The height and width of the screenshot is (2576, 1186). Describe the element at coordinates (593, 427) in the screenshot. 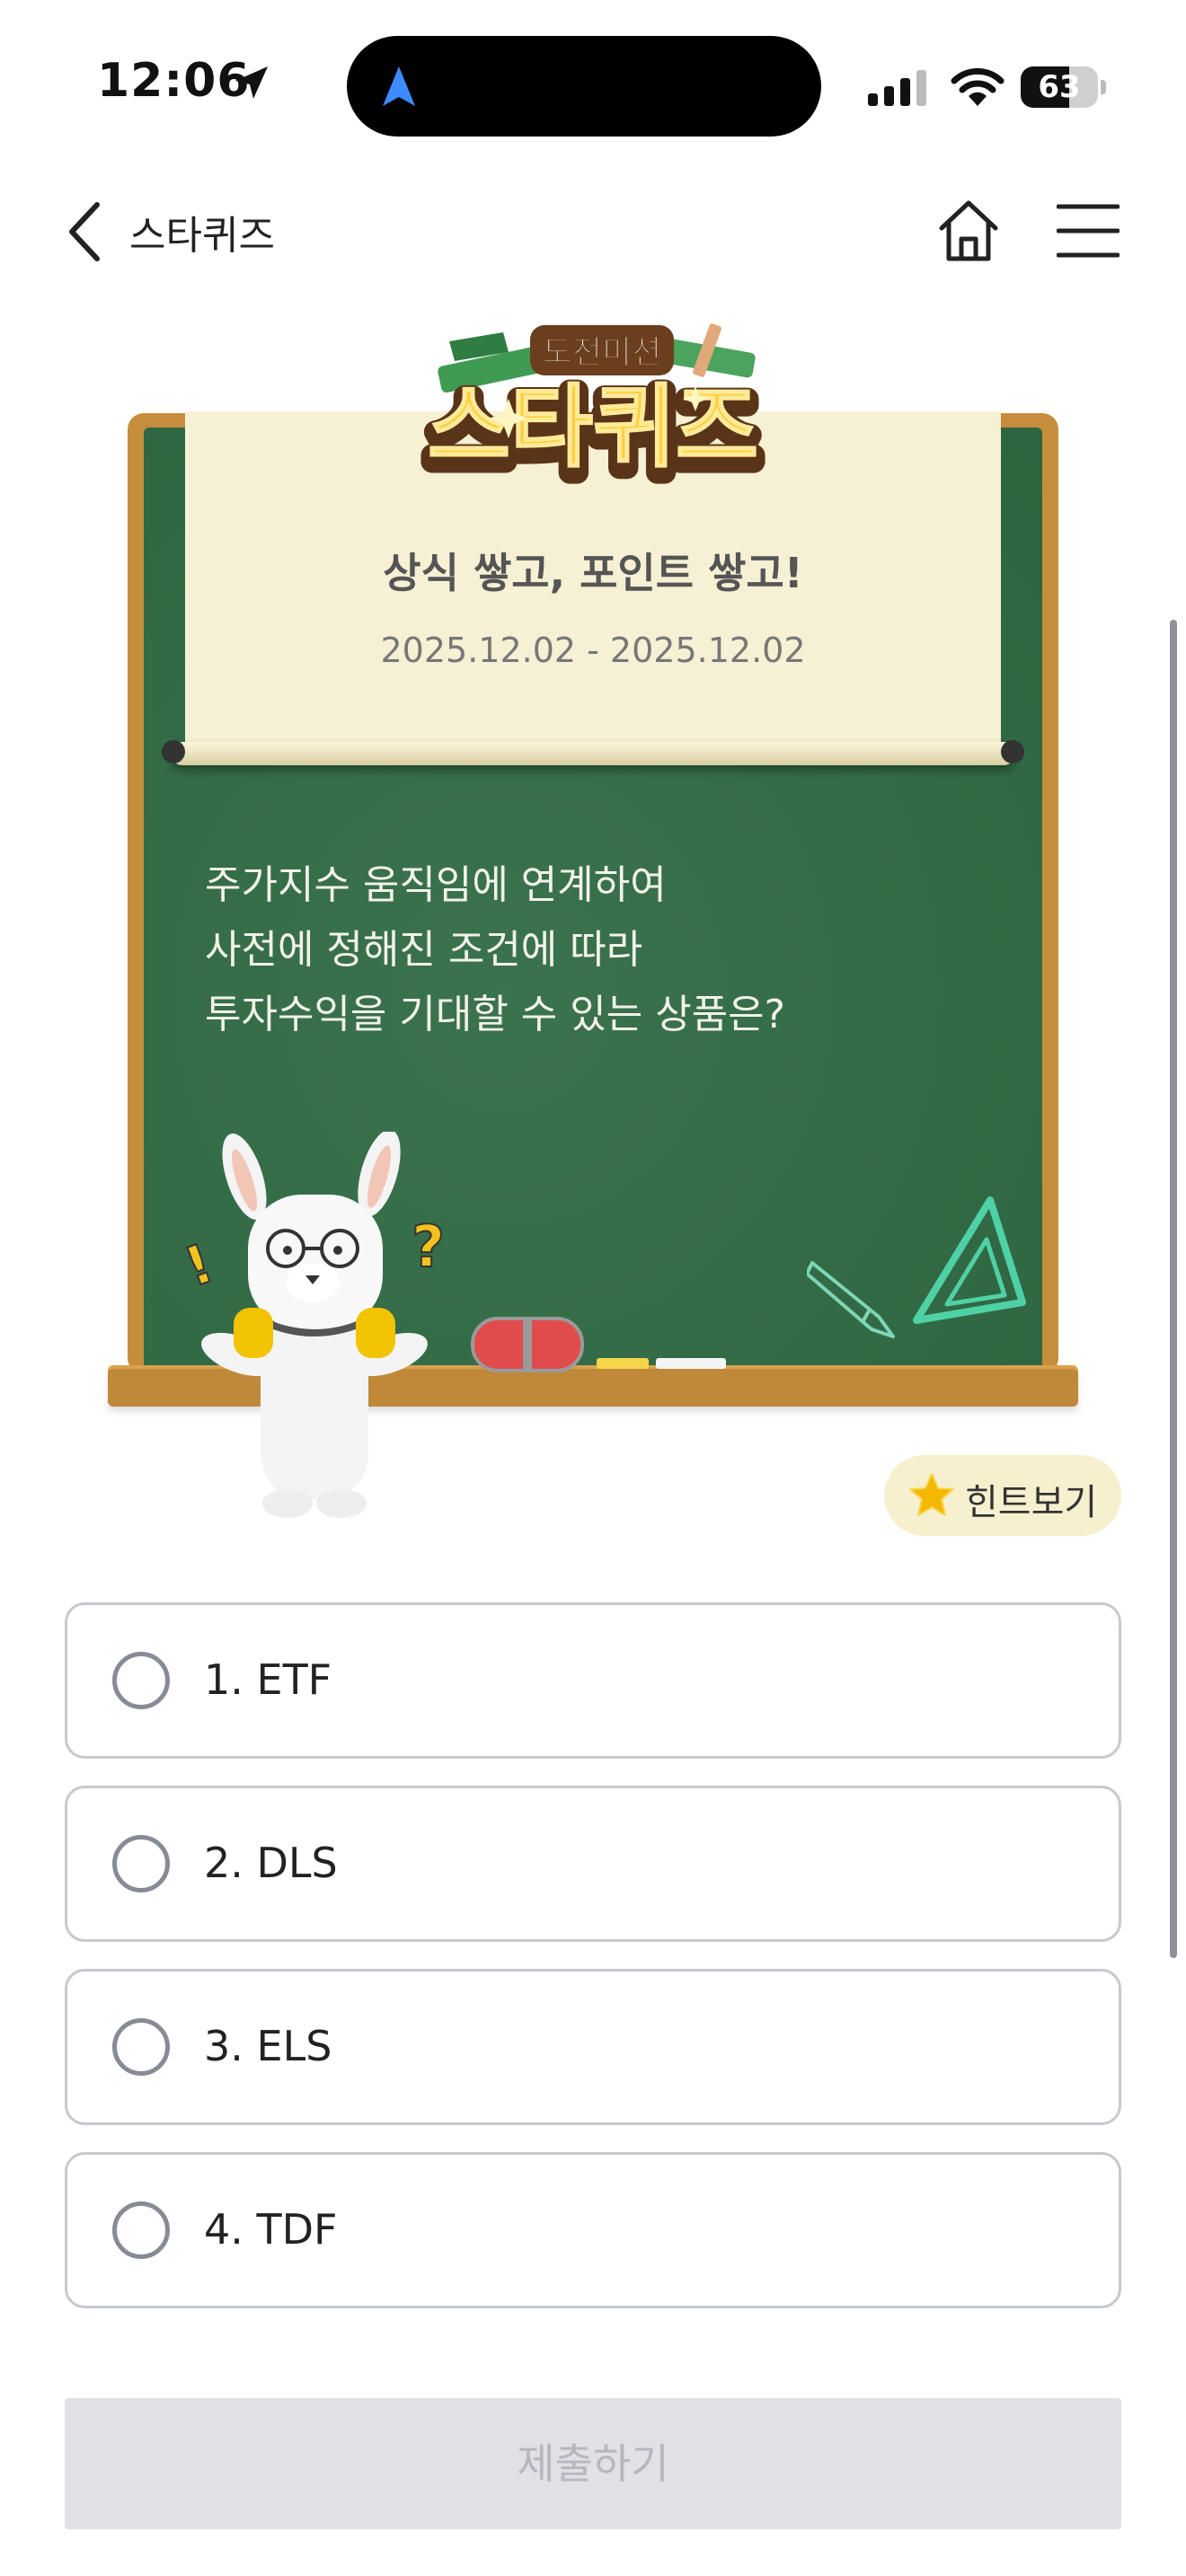

I see `logo-big-text: 스타퀴즈` at that location.